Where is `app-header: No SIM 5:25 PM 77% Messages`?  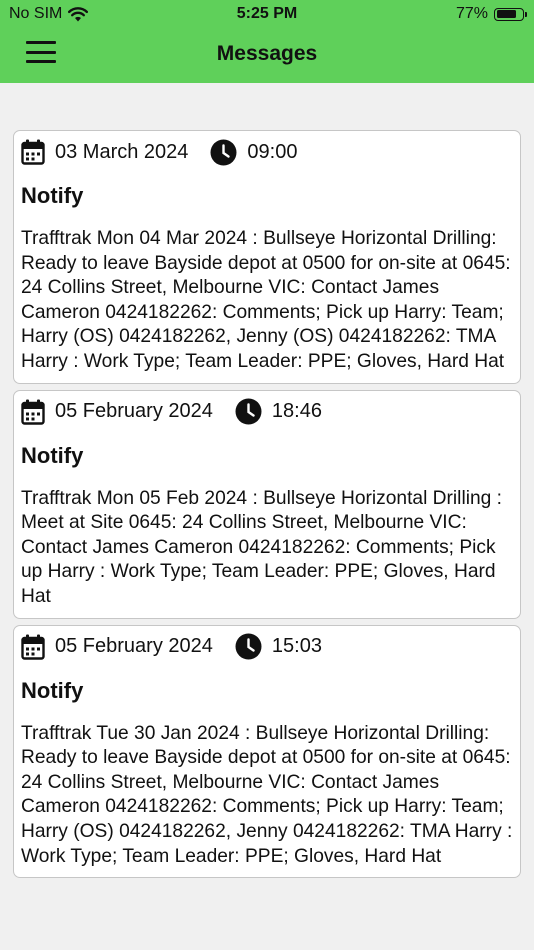
app-header: No SIM 5:25 PM 77% Messages is located at coordinates (267, 41).